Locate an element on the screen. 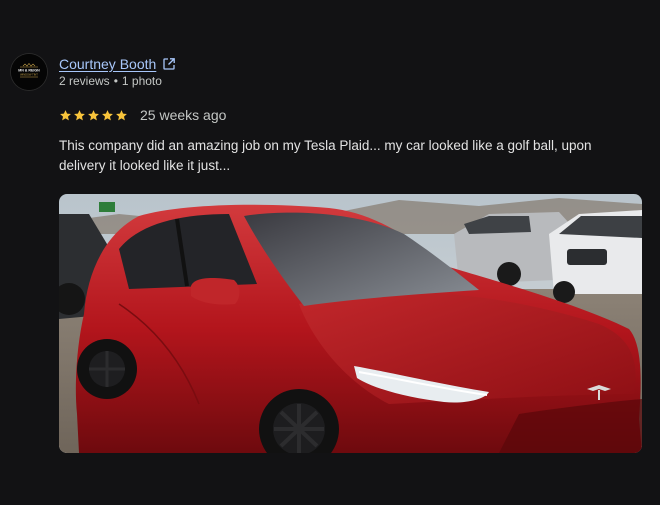  reviewer-meta: 2 reviews • 1 photo is located at coordinates (110, 81).